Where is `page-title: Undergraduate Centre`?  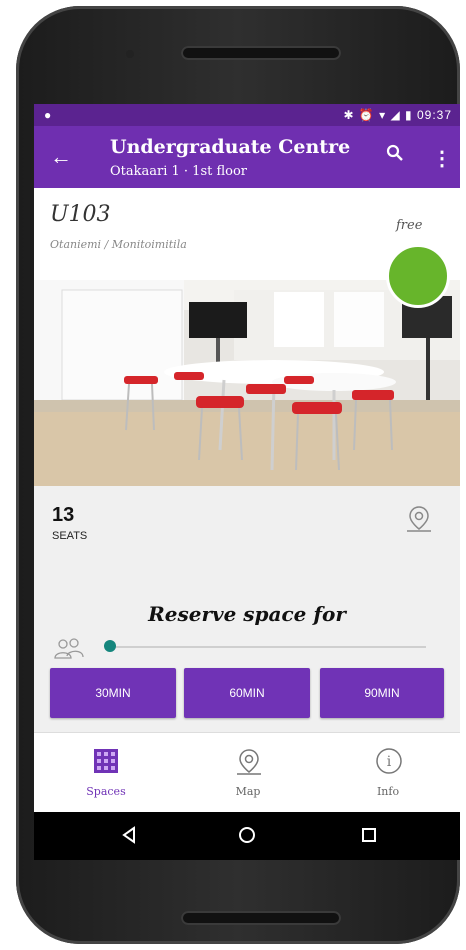
page-title: Undergraduate Centre is located at coordinates (230, 147).